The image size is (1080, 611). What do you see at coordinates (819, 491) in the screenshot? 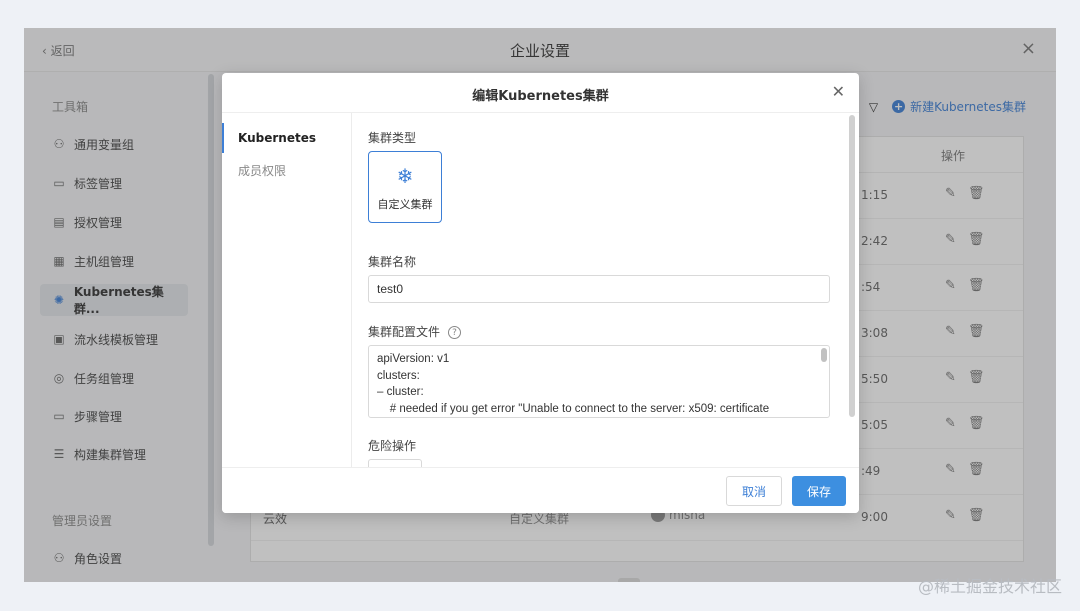
I see `save-button: 保存` at bounding box center [819, 491].